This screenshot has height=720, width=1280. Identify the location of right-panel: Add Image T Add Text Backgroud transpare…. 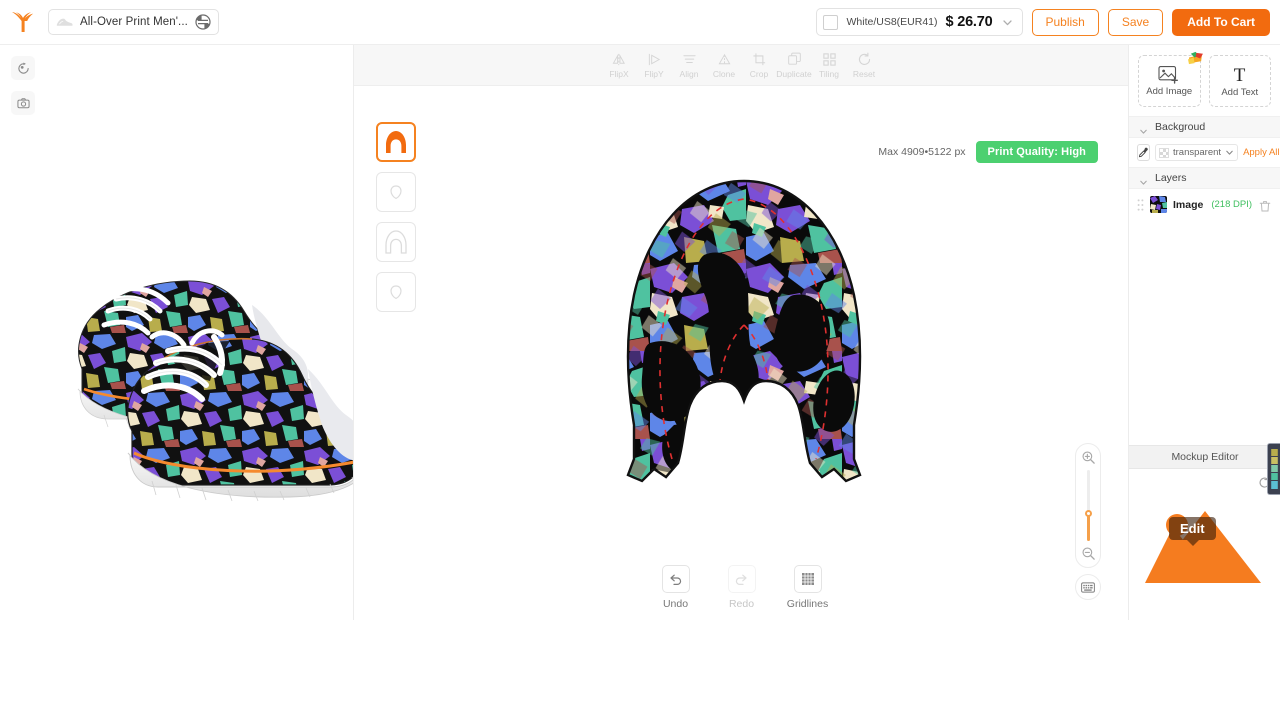
(1204, 332).